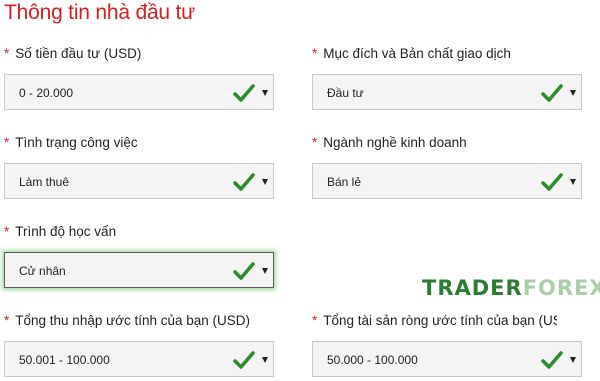  Describe the element at coordinates (447, 181) in the screenshot. I see `industry-select: Bán lẻ` at that location.